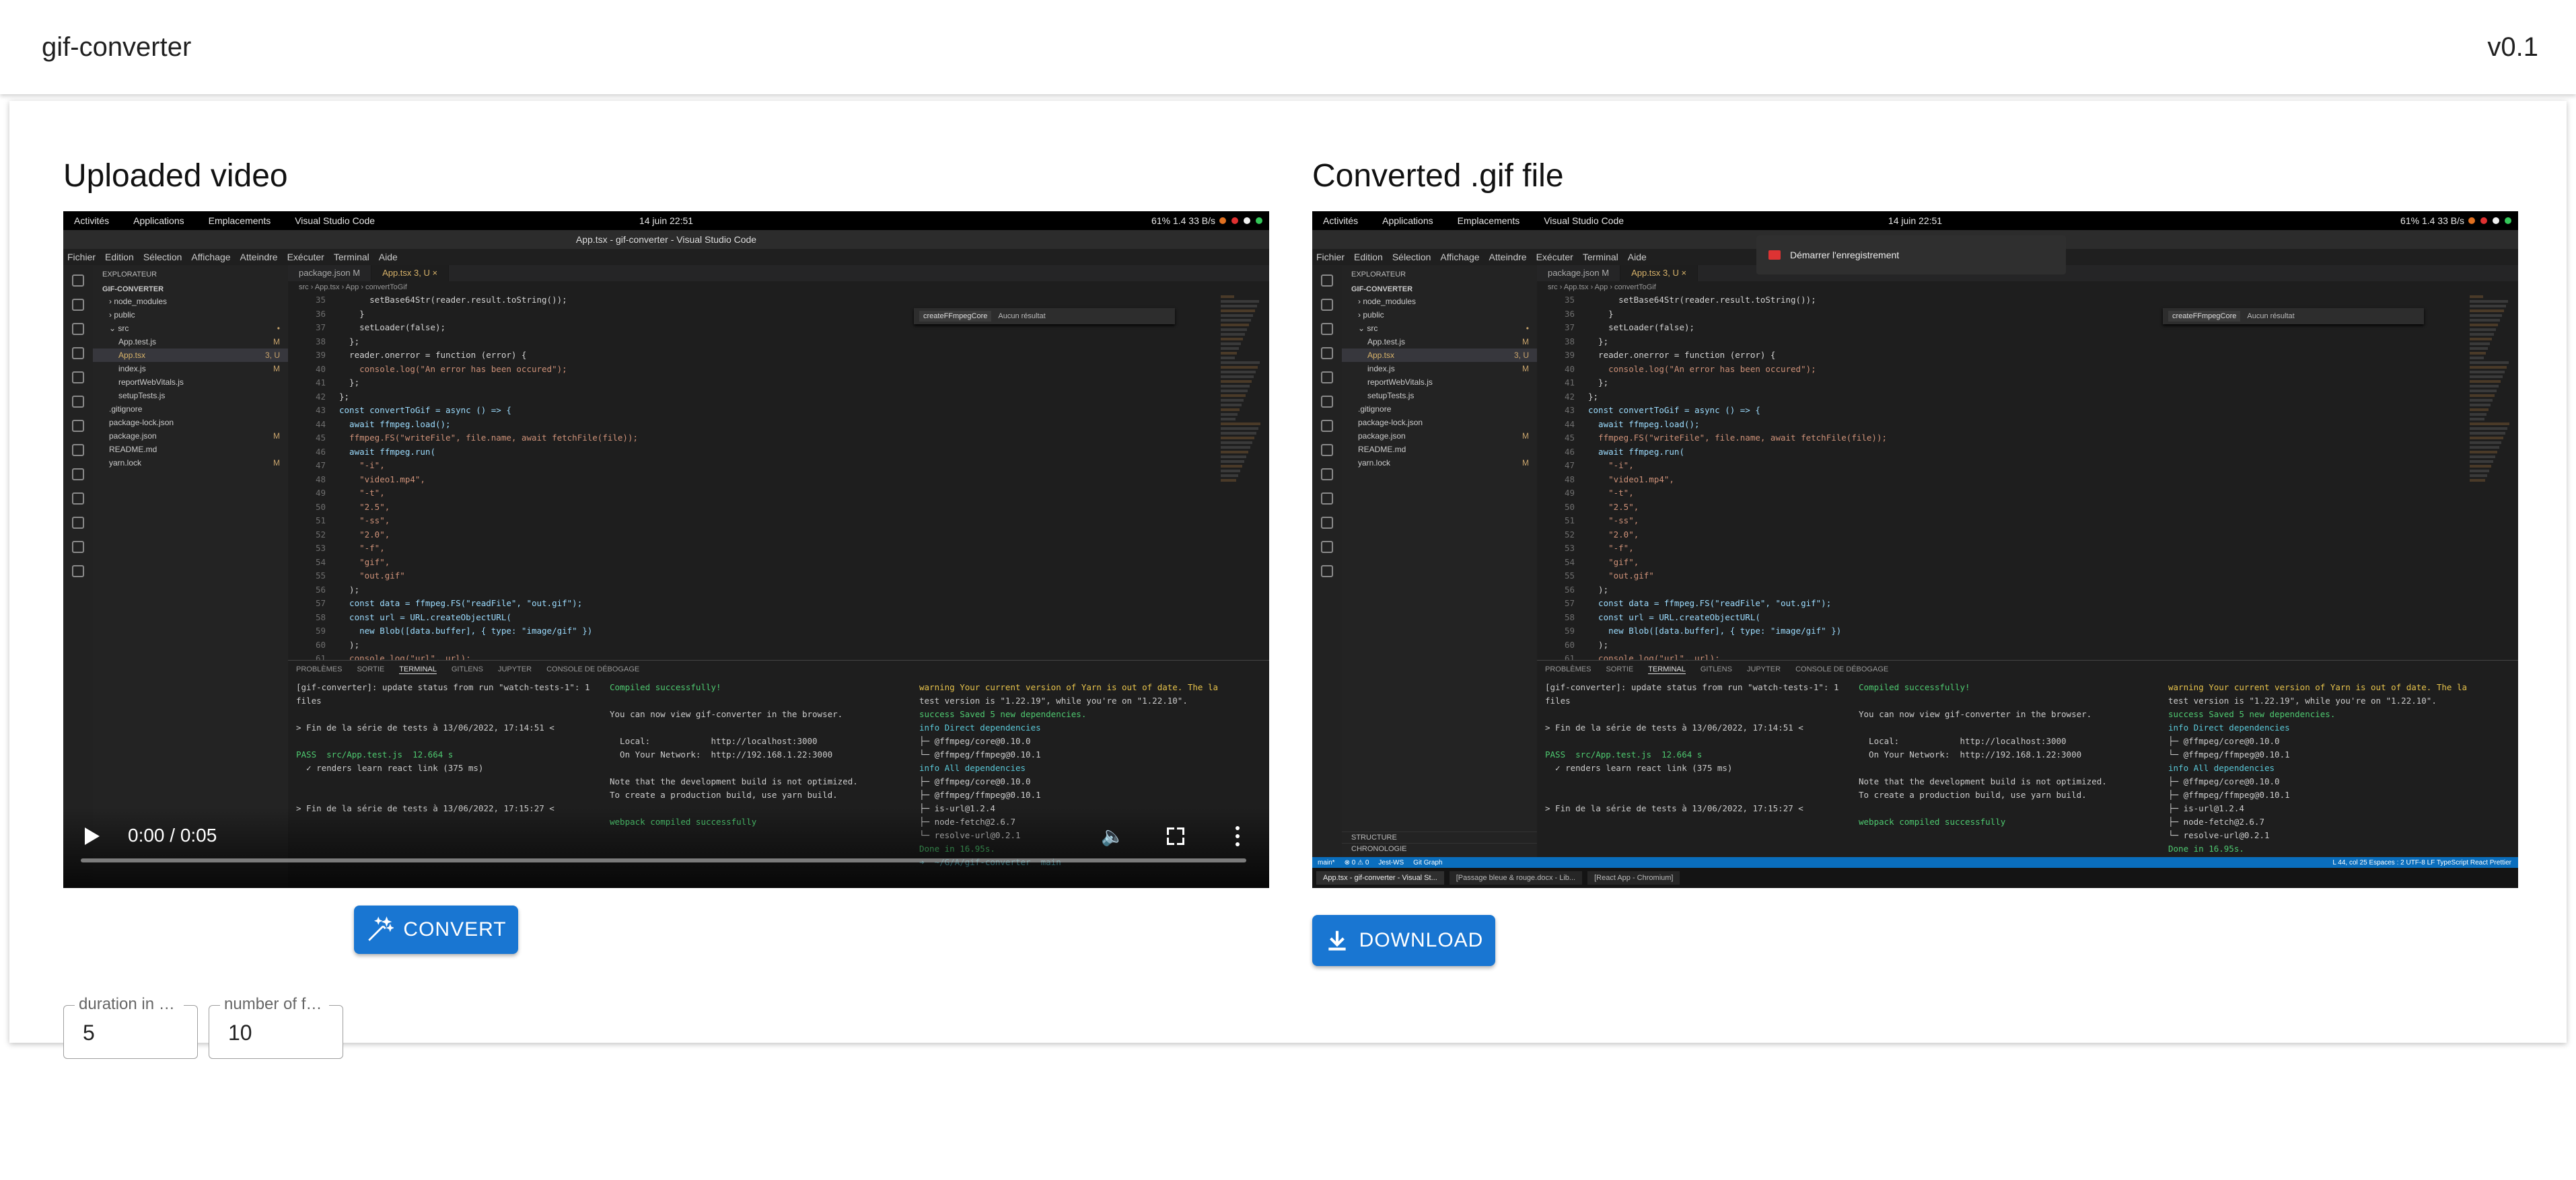 This screenshot has height=1180, width=2576. Describe the element at coordinates (259, 257) in the screenshot. I see `menu-item: Atteindre` at that location.